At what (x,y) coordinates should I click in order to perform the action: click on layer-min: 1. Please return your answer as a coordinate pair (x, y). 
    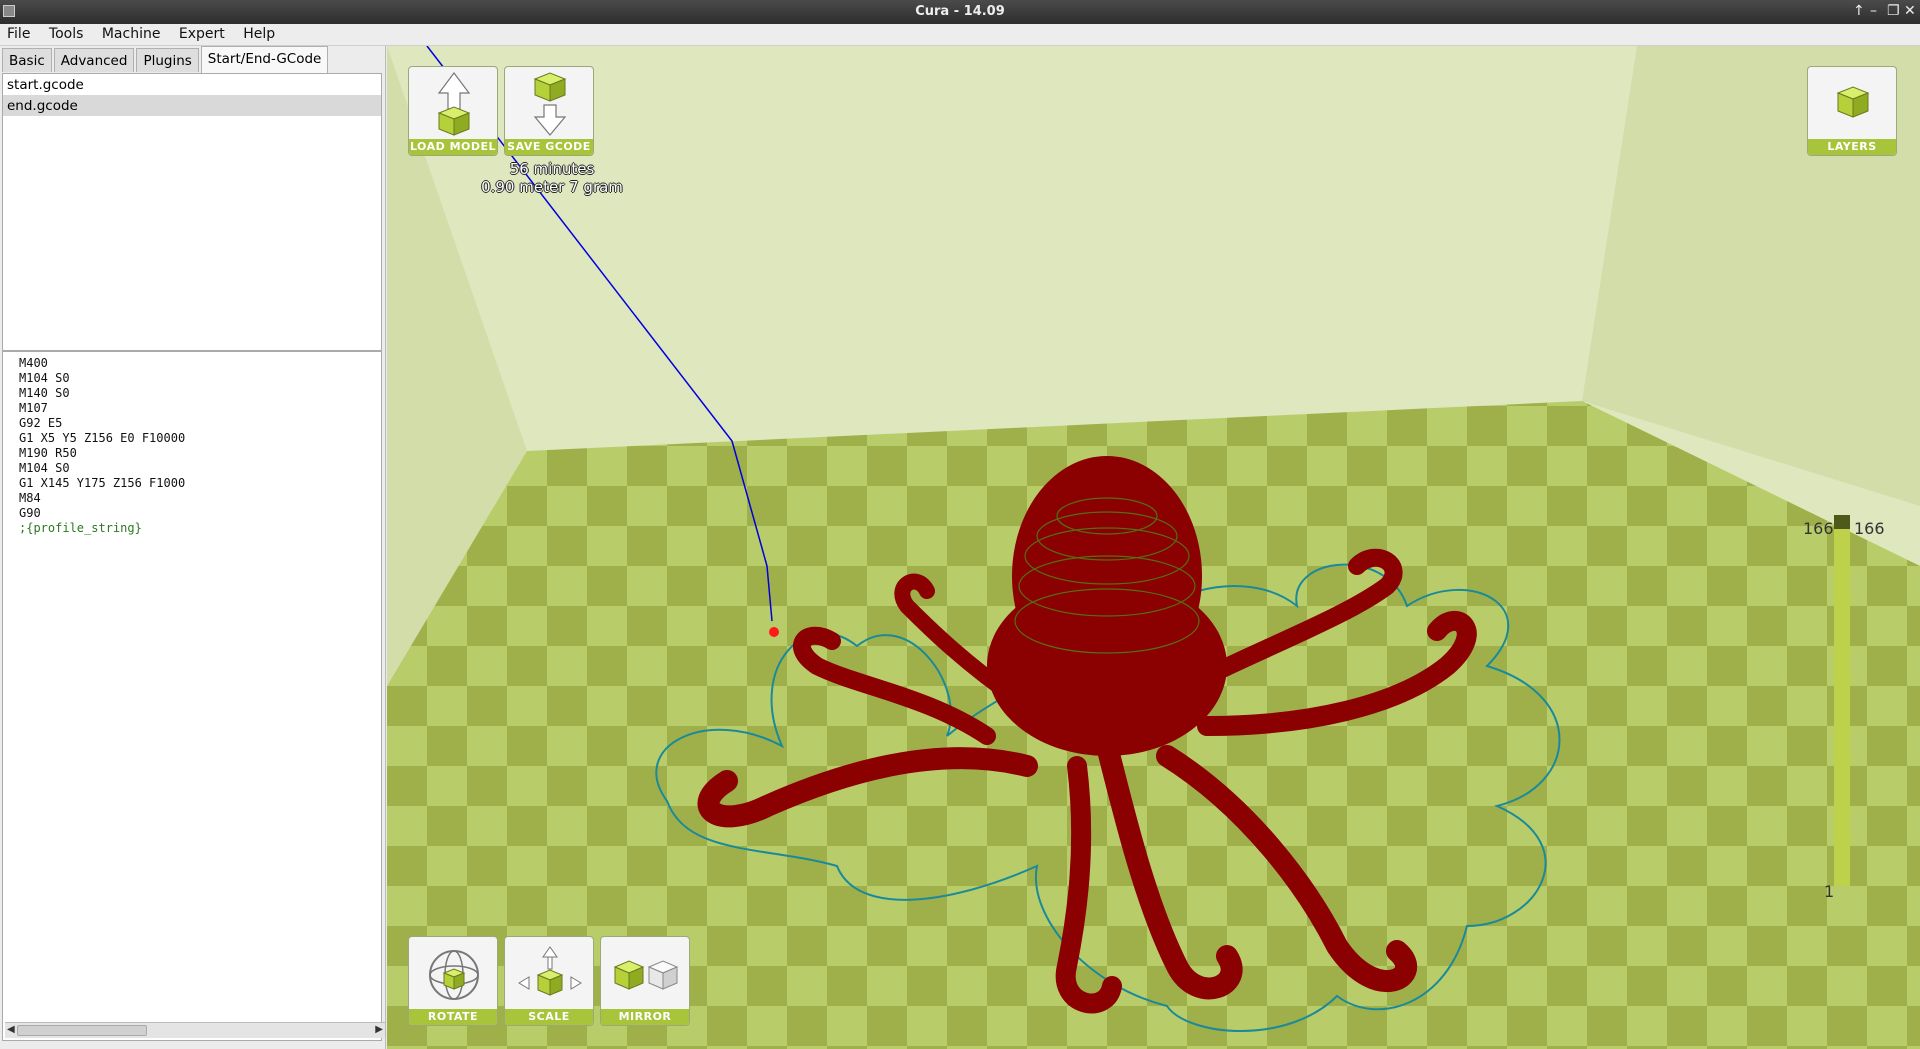
    Looking at the image, I should click on (1829, 891).